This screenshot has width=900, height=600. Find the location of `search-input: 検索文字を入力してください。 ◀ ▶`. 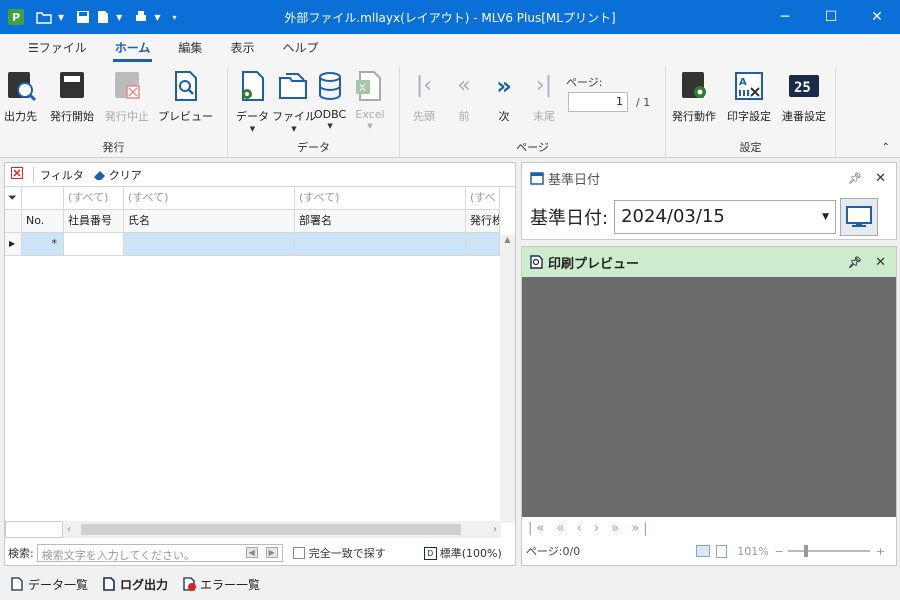

search-input: 検索文字を入力してください。 ◀ ▶ is located at coordinates (159, 553).